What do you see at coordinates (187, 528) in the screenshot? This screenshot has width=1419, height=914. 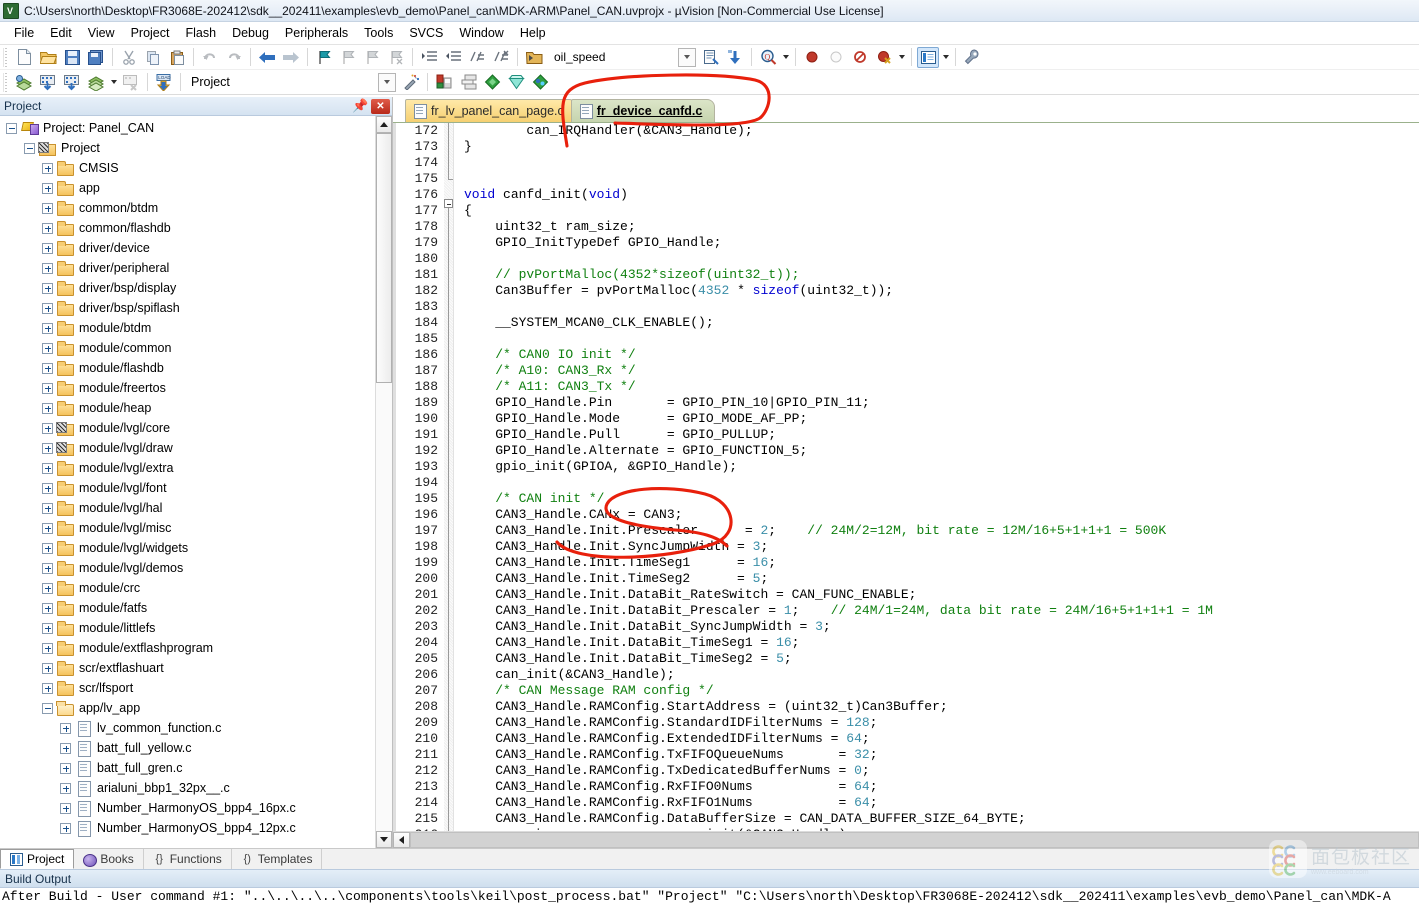 I see `tree-item: module/lvgl/misc` at bounding box center [187, 528].